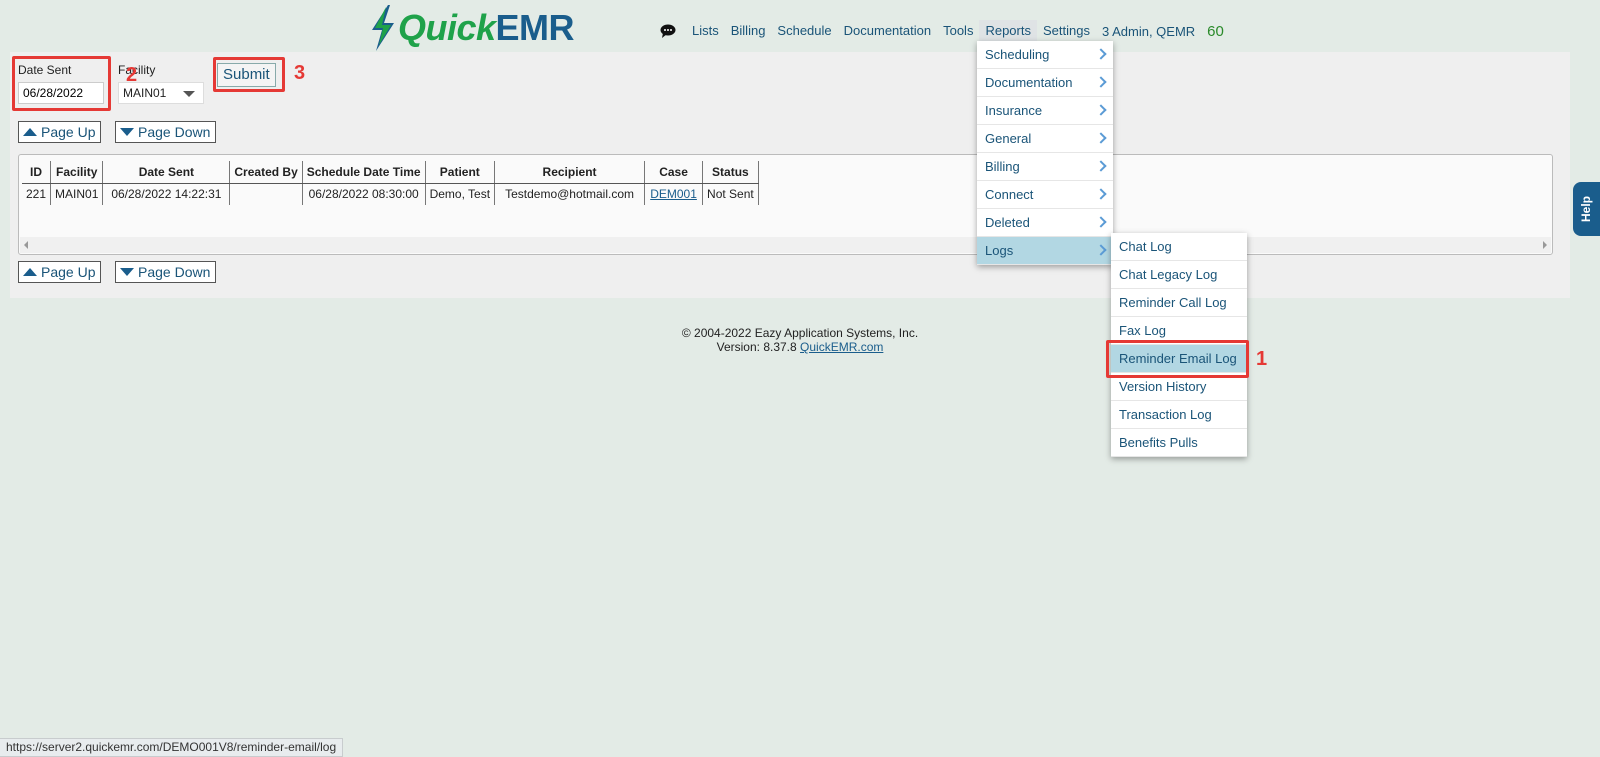  What do you see at coordinates (674, 172) in the screenshot?
I see `col-case: Case` at bounding box center [674, 172].